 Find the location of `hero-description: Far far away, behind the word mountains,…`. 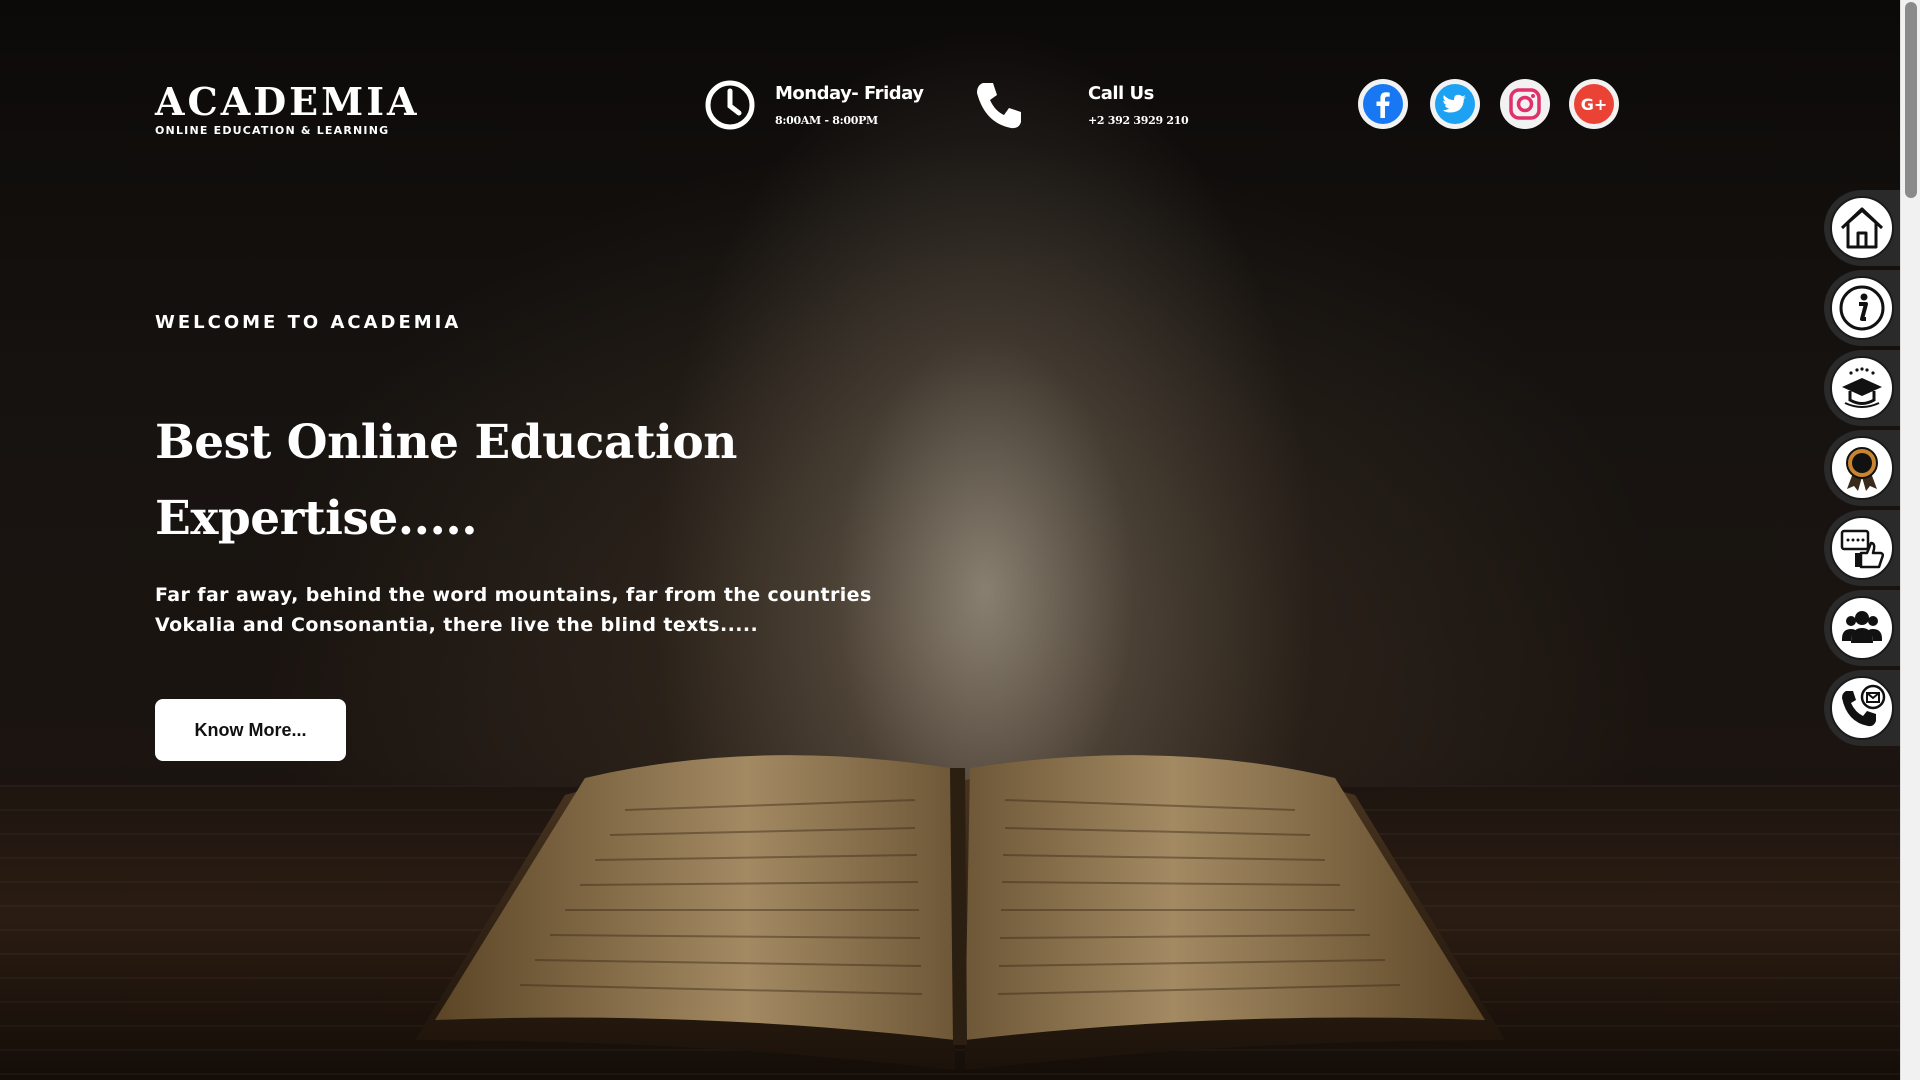

hero-description: Far far away, behind the word mountains,… is located at coordinates (513, 610).